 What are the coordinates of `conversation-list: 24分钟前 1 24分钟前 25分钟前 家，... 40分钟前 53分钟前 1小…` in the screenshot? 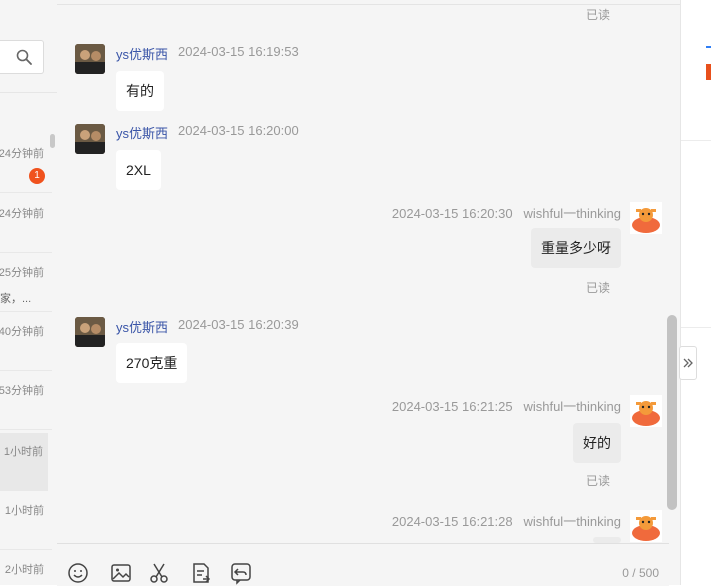 It's located at (29, 292).